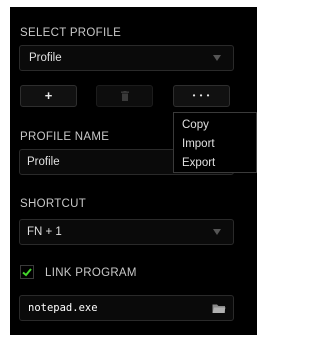  I want to click on plus-icon: +, so click(48, 95).